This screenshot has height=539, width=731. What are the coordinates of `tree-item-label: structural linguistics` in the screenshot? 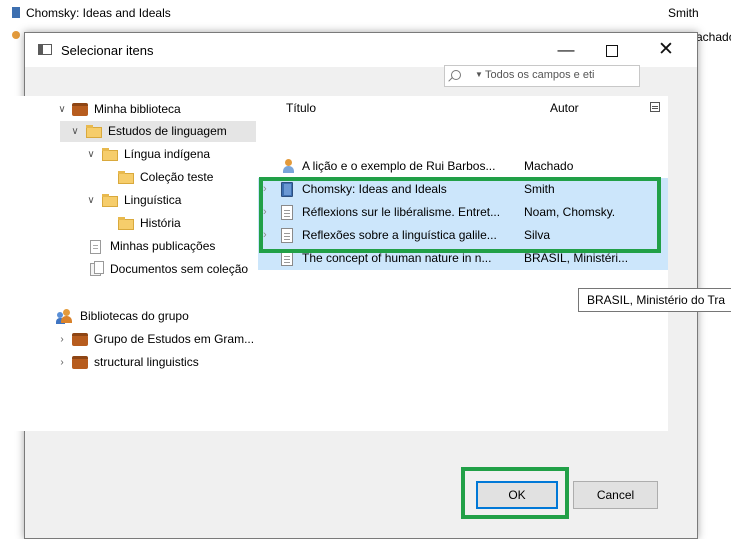 It's located at (146, 362).